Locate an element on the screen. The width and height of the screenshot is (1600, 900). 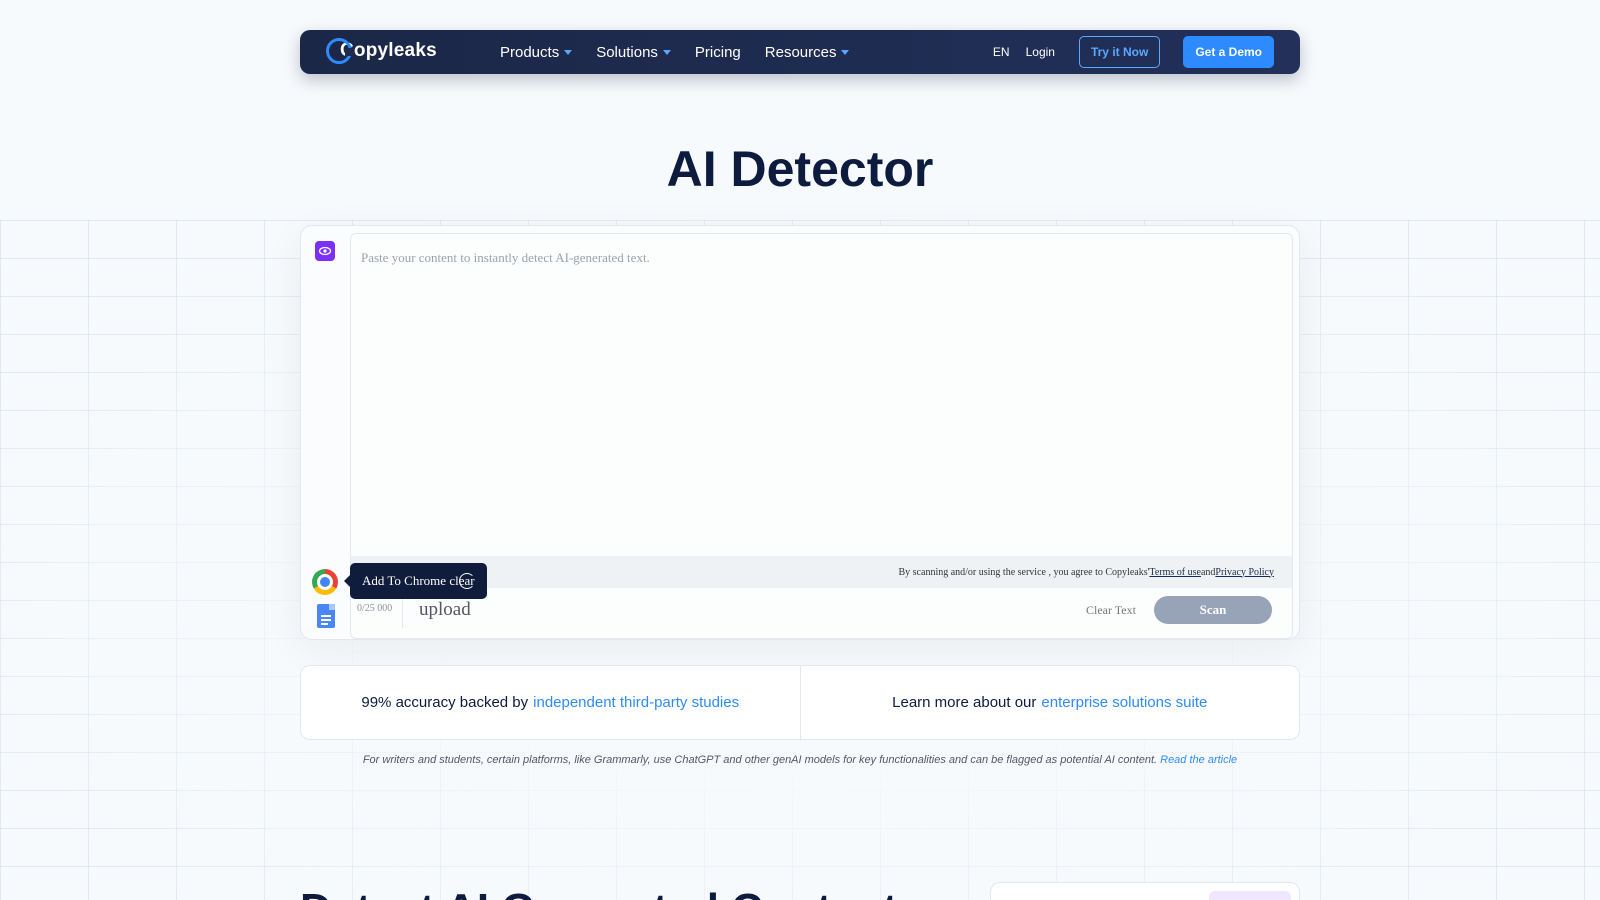
enterprise-link: enterprise solutions suite is located at coordinates (1124, 702).